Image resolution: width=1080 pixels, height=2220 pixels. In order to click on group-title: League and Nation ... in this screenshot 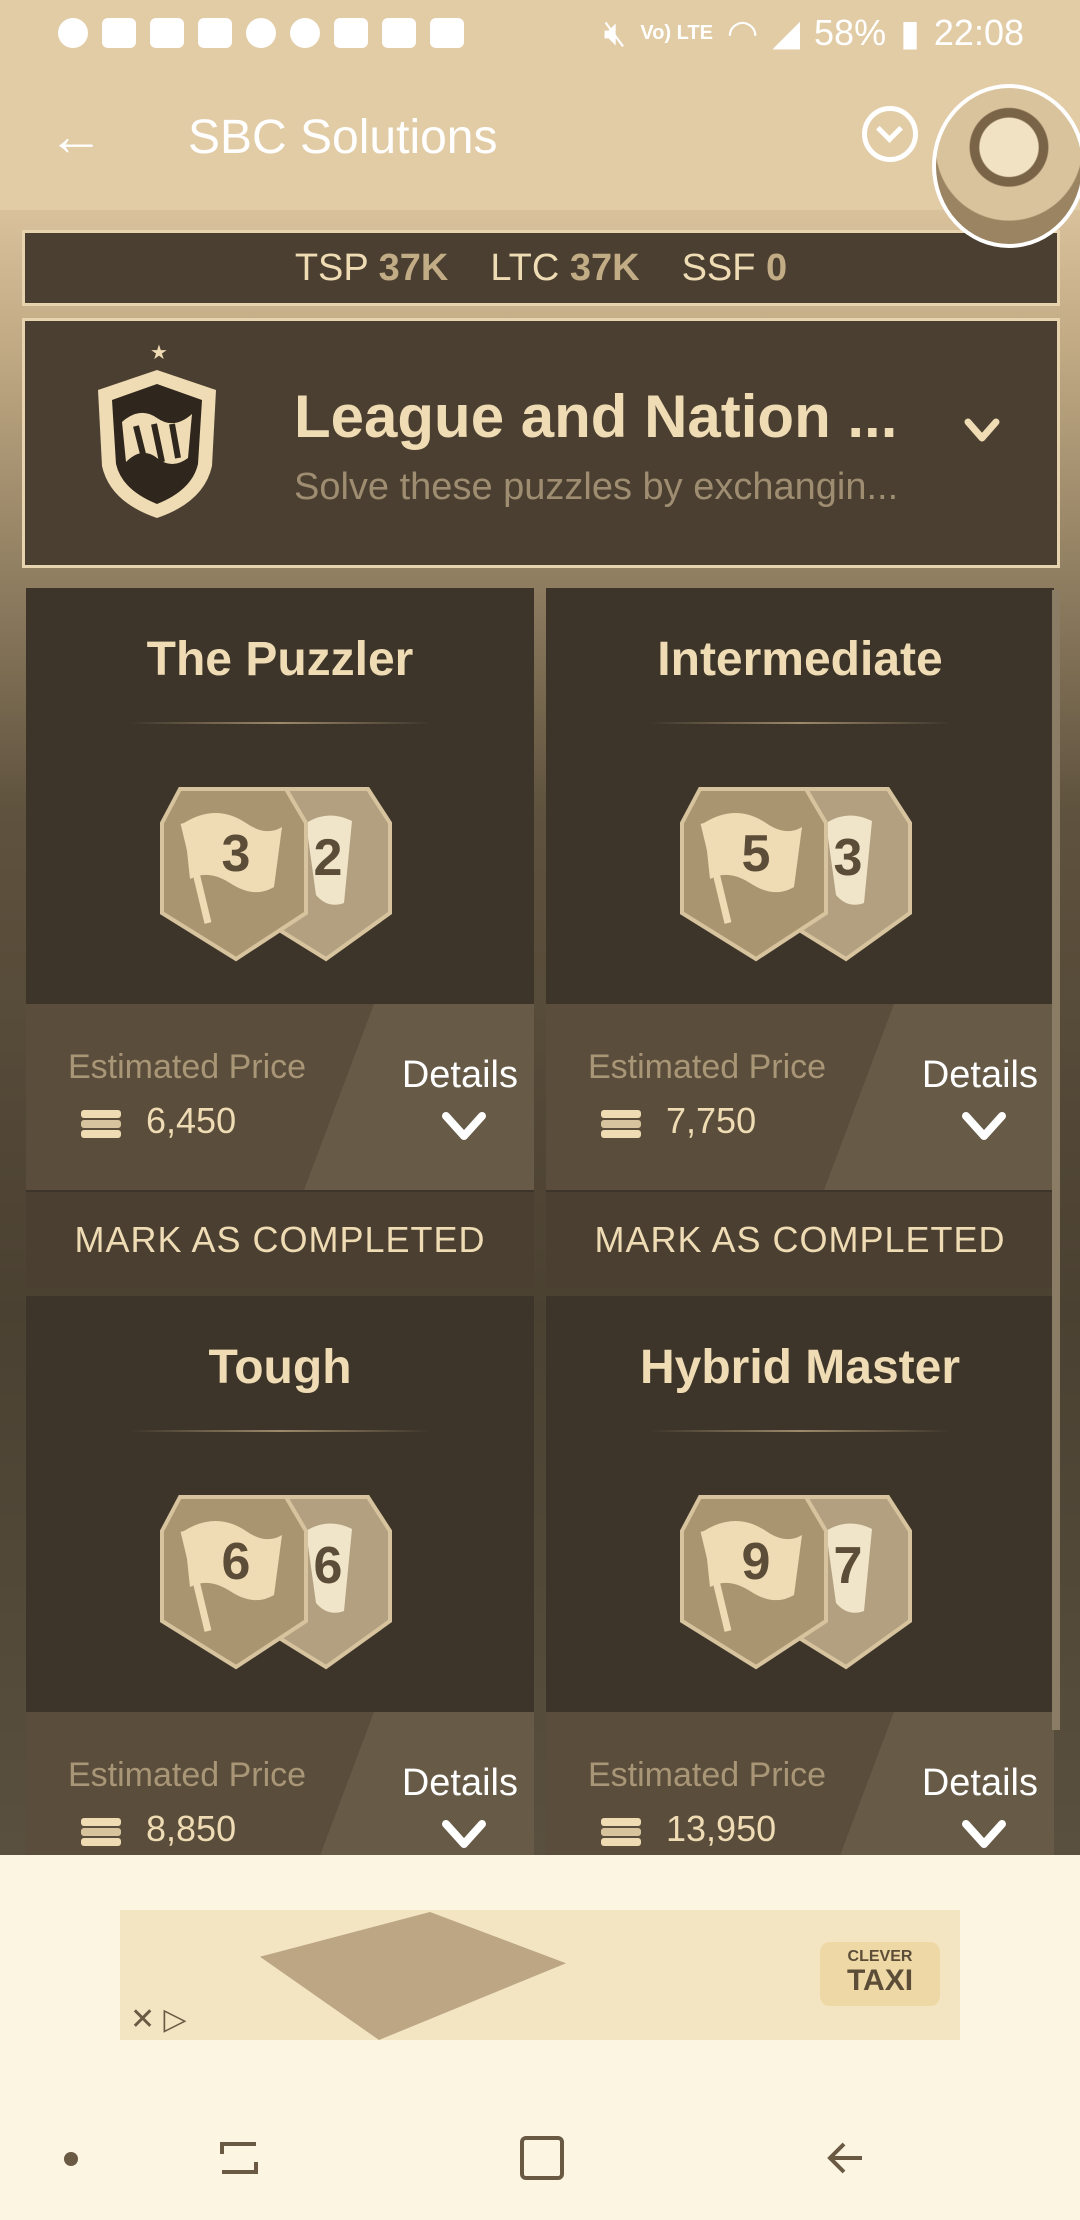, I will do `click(596, 416)`.